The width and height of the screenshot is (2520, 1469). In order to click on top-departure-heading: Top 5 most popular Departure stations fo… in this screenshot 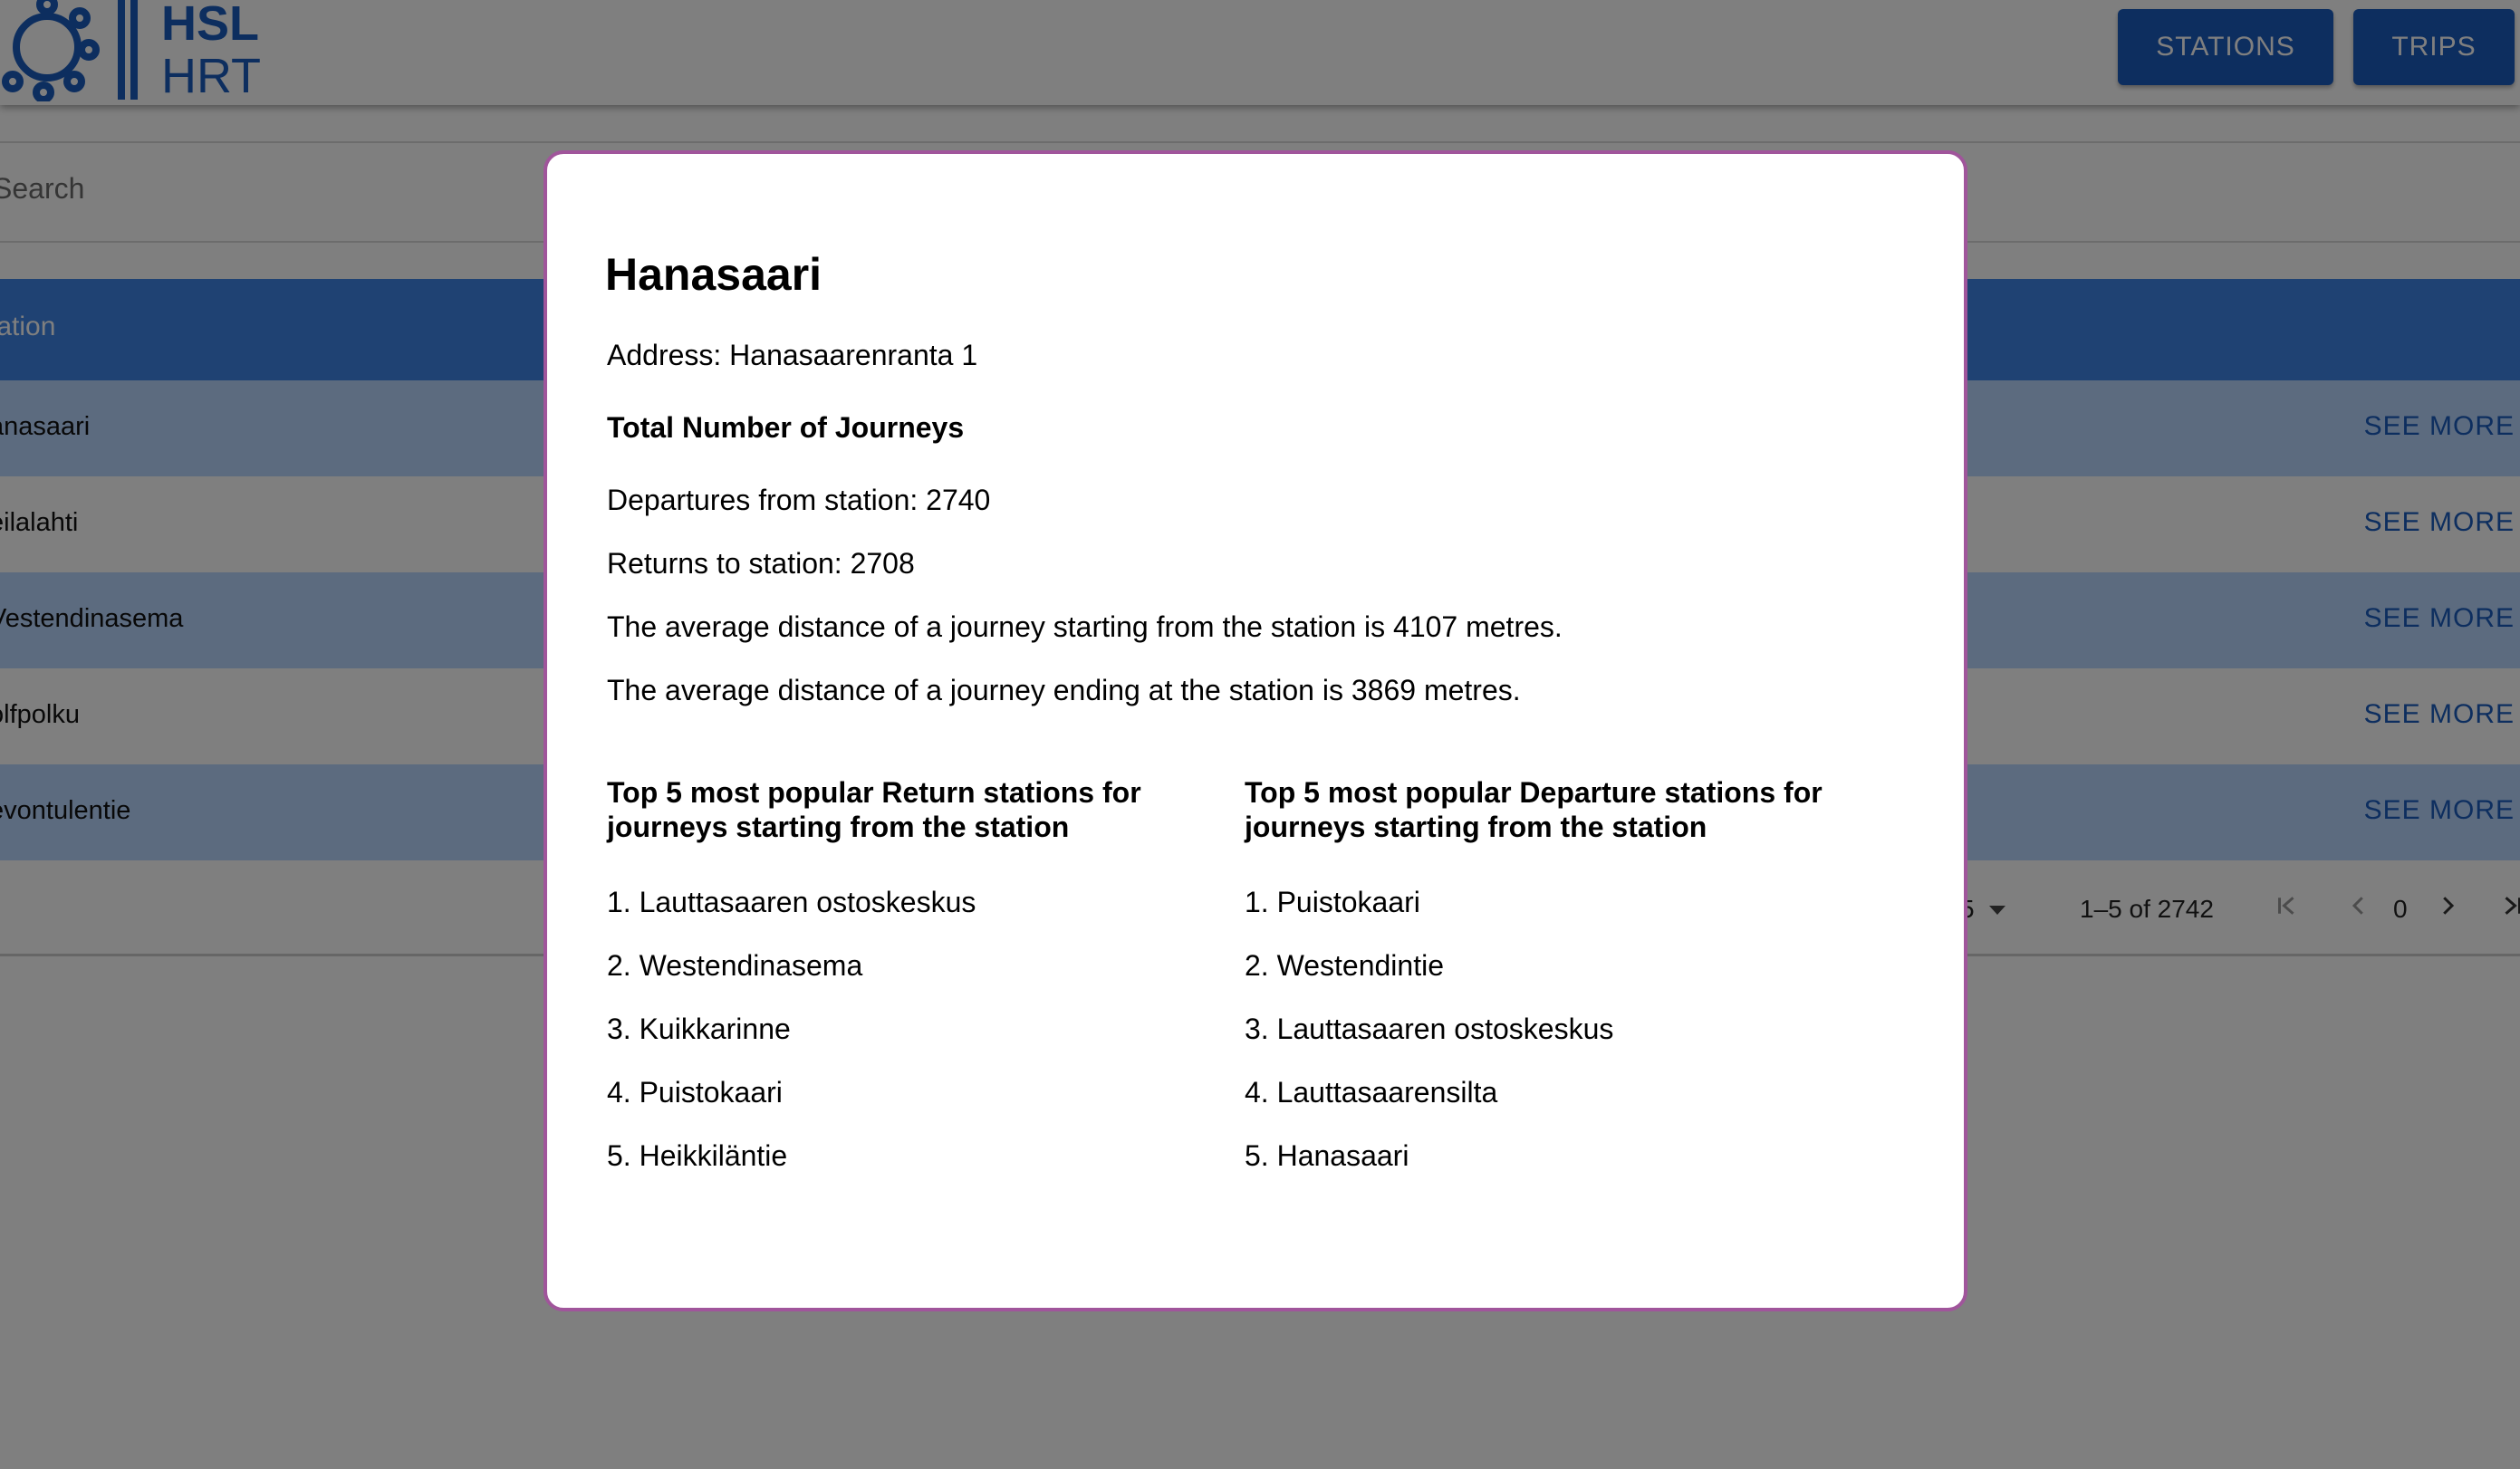, I will do `click(1534, 809)`.